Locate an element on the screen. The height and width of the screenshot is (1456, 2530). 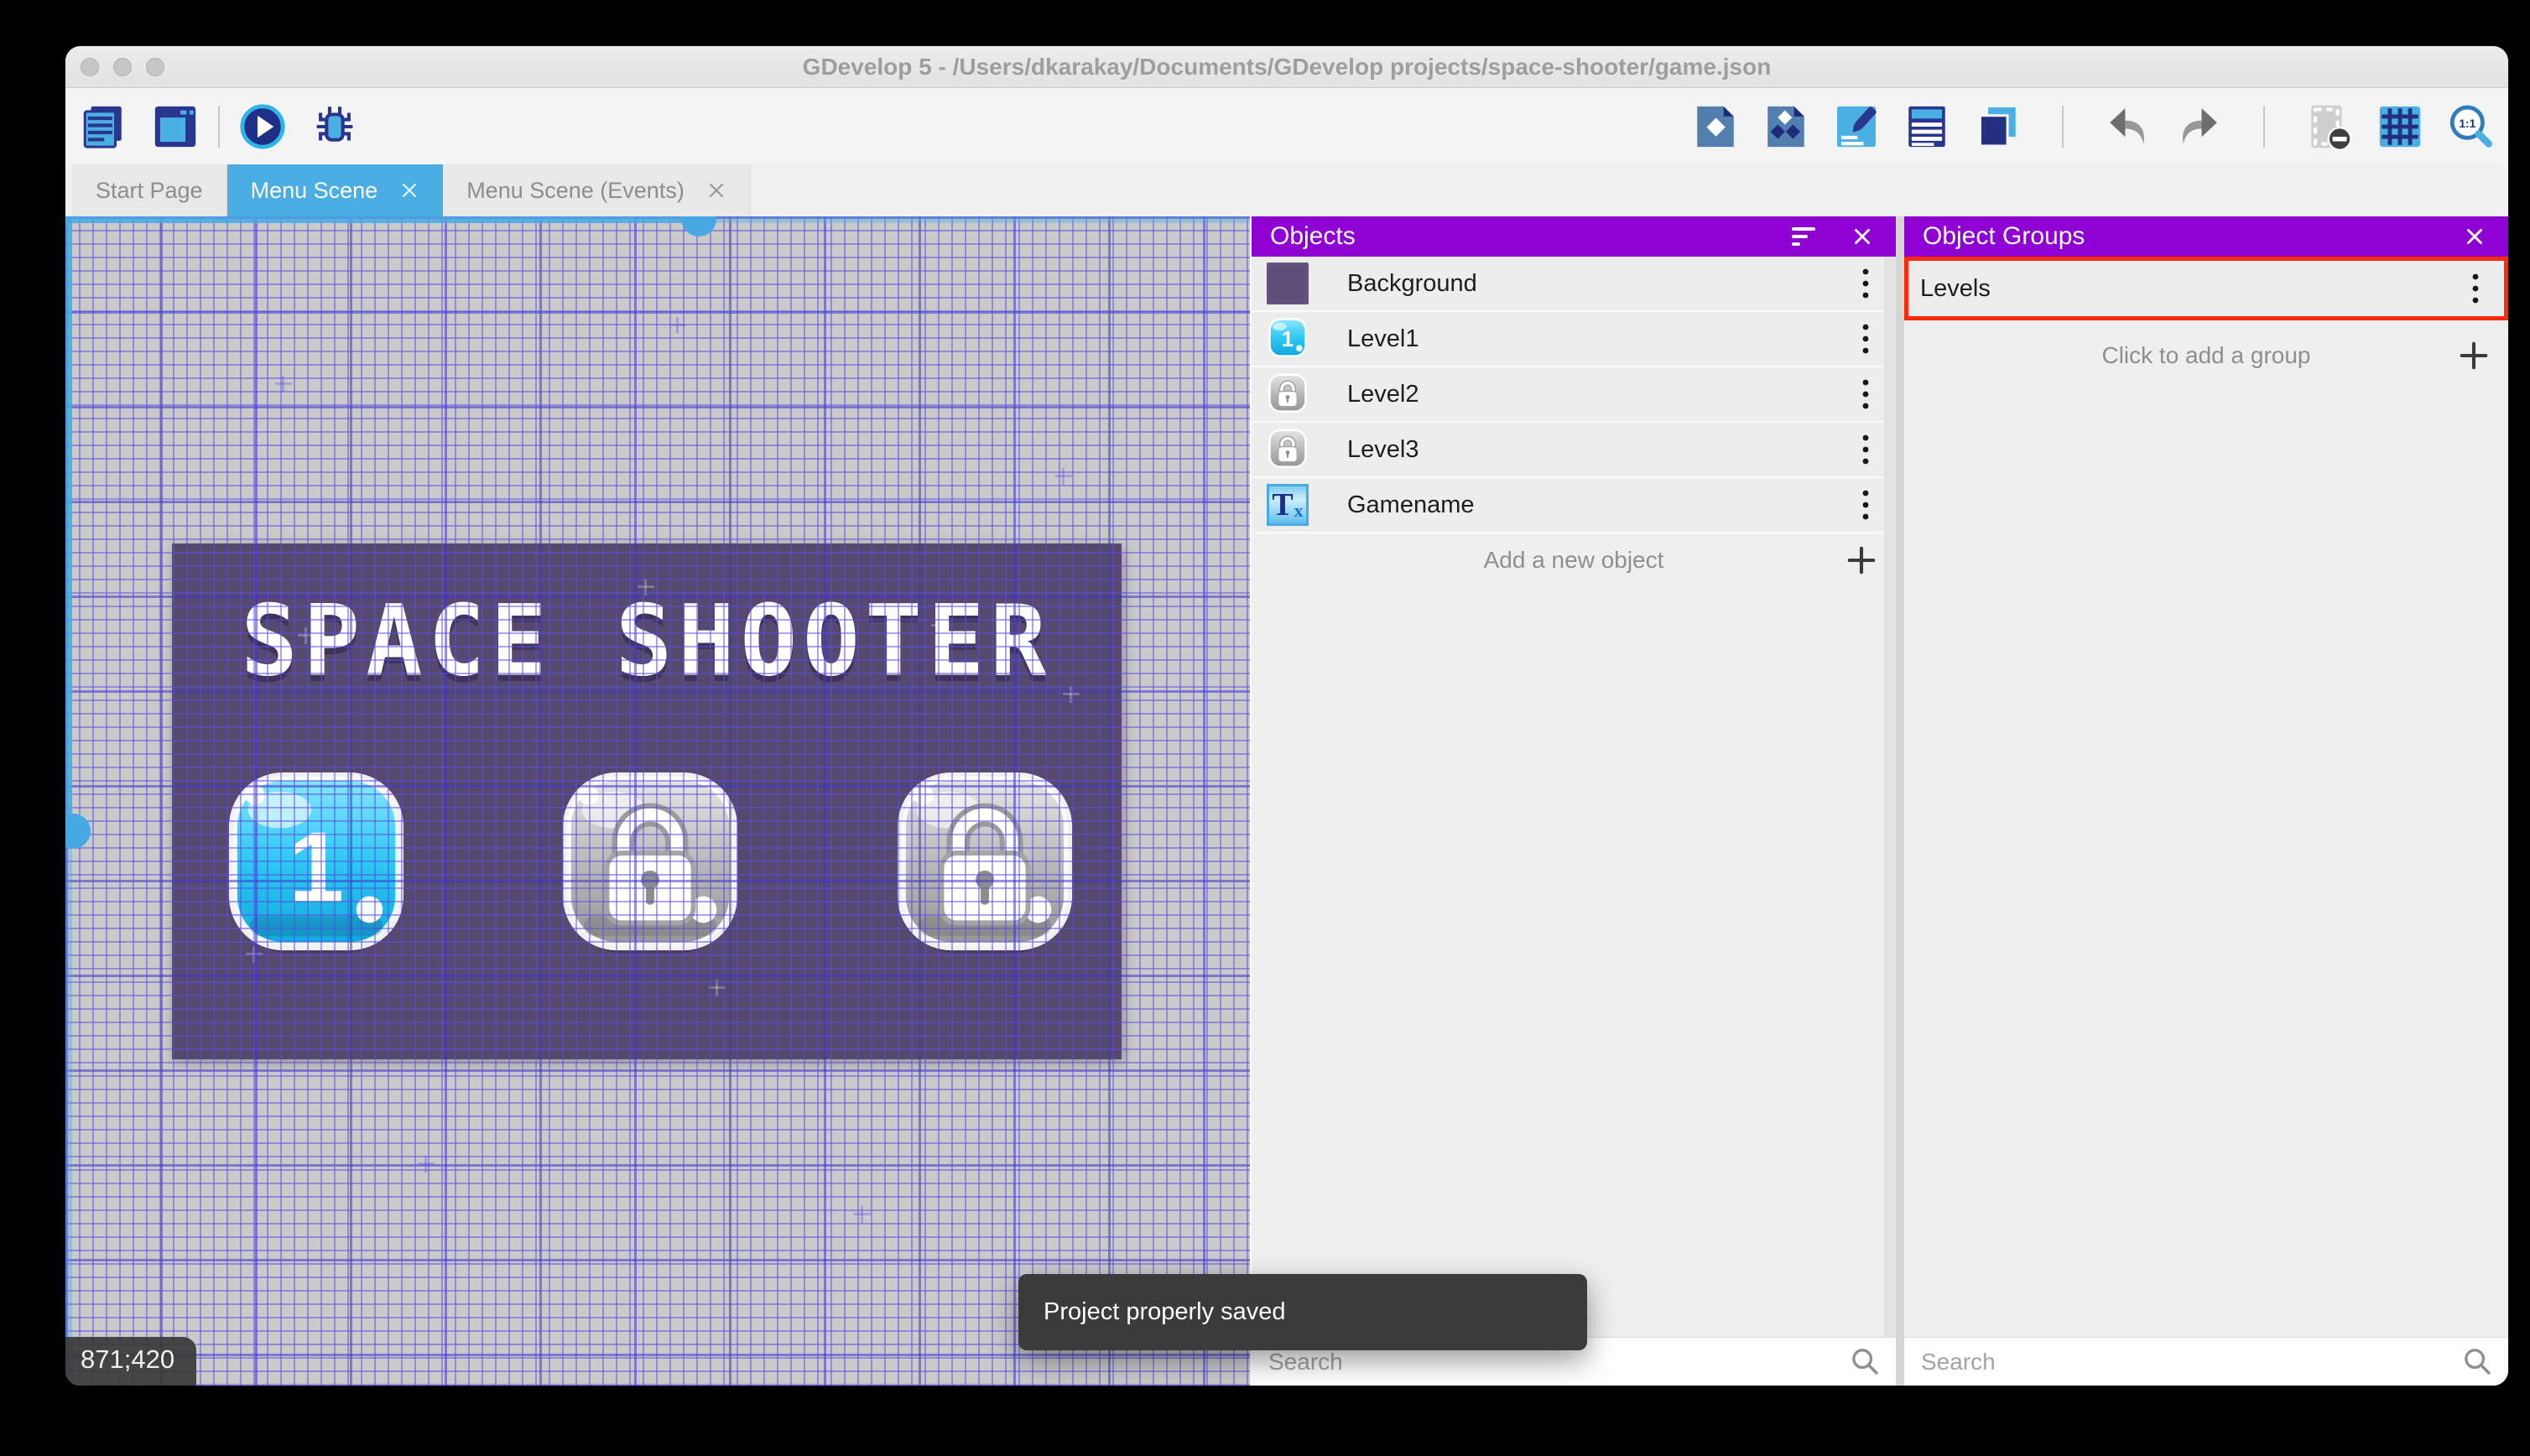
level3-locked-button-object is located at coordinates (985, 867).